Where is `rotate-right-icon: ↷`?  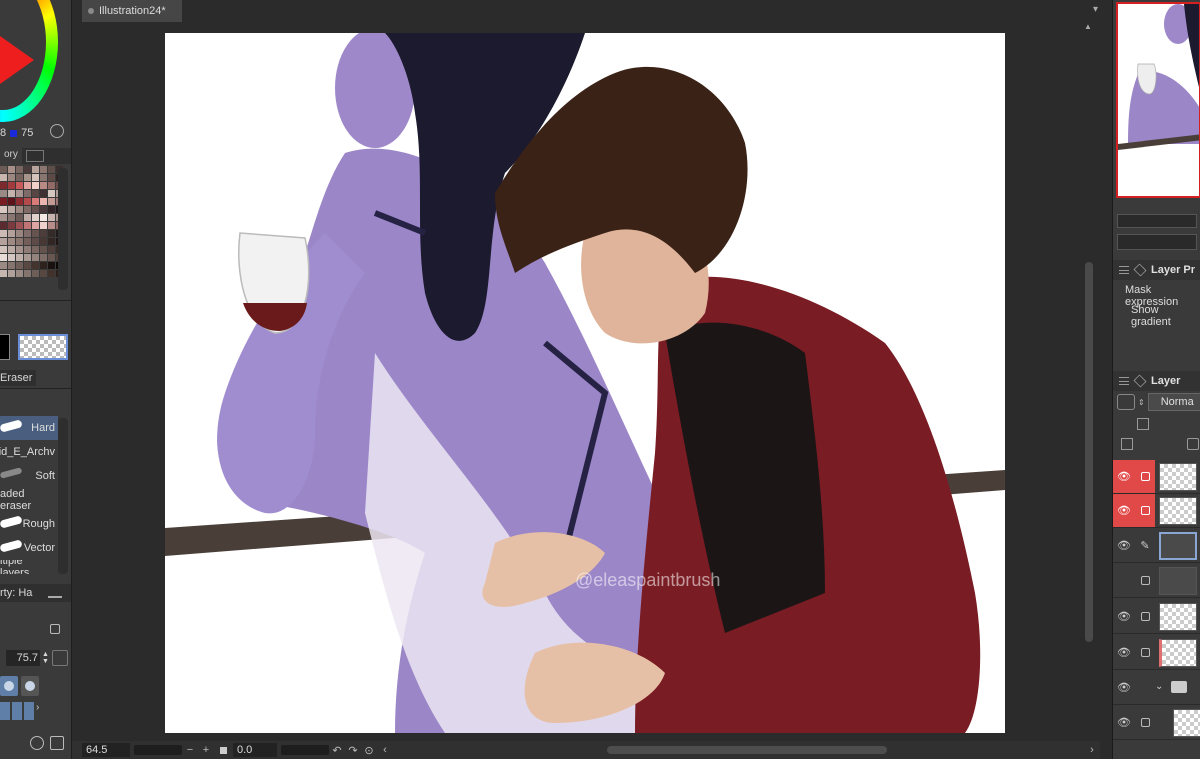
rotate-right-icon: ↷ is located at coordinates (353, 750).